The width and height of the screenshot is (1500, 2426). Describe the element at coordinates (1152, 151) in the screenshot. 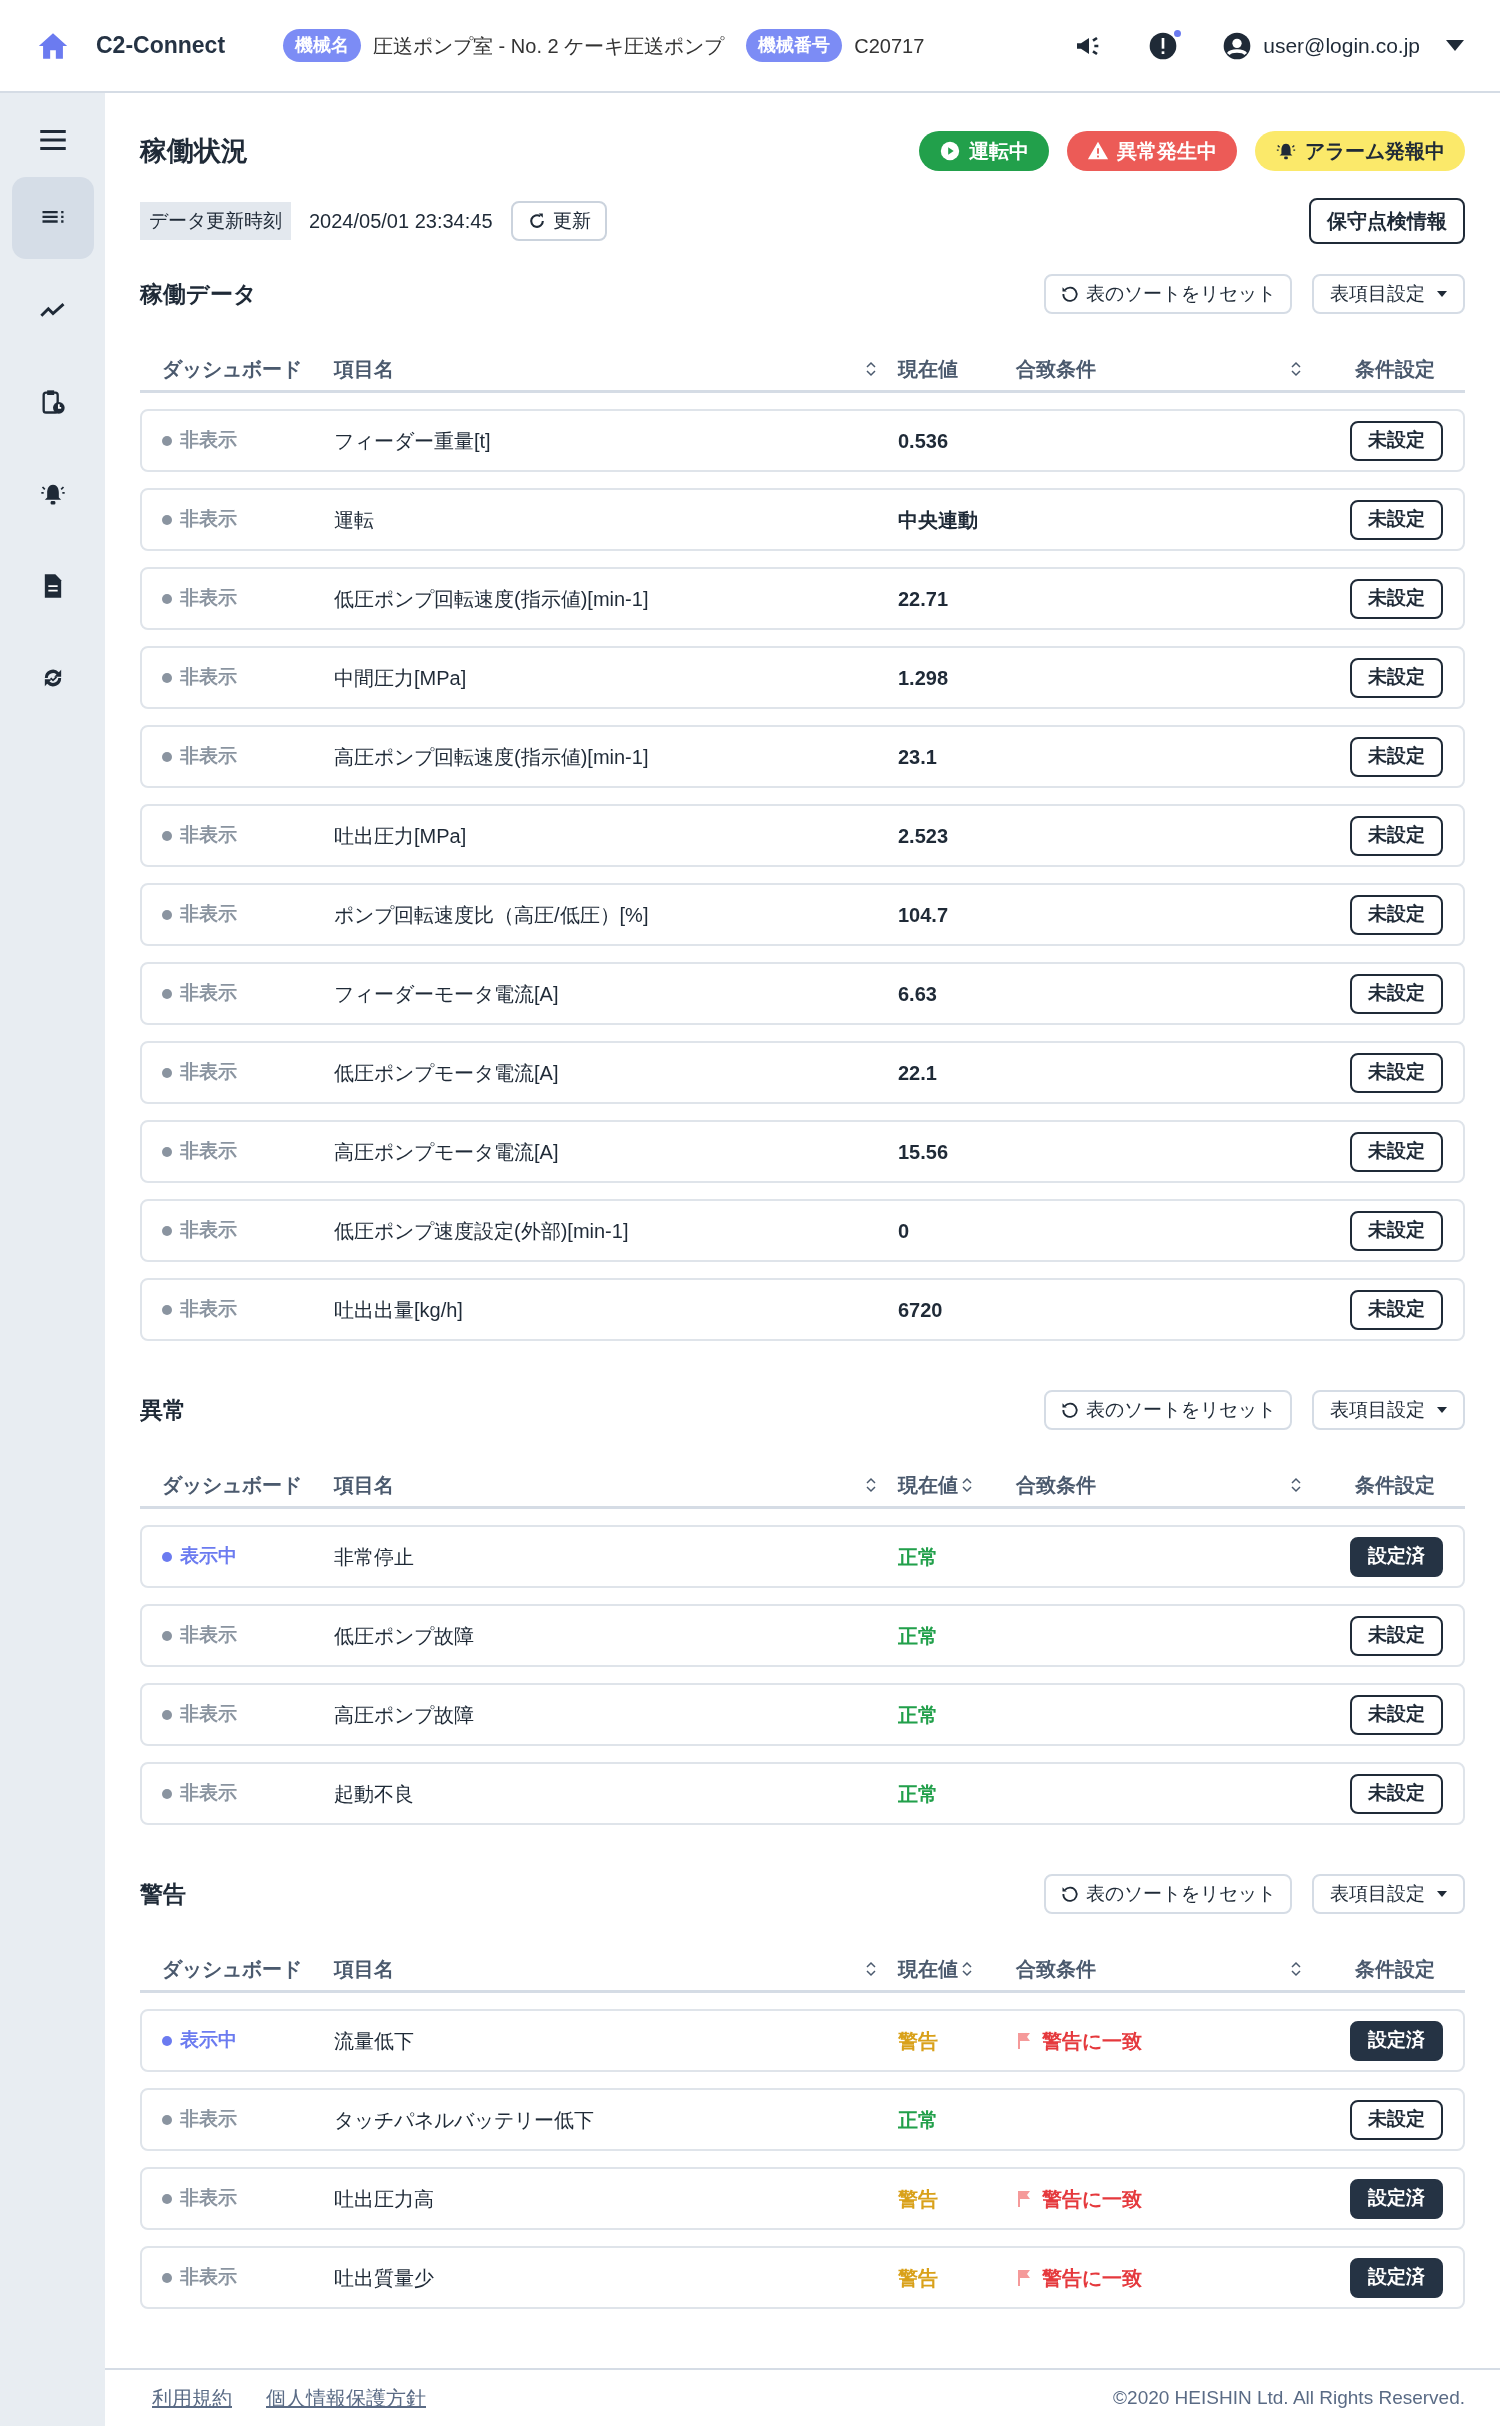

I see `status-pill: 異常発生中` at that location.